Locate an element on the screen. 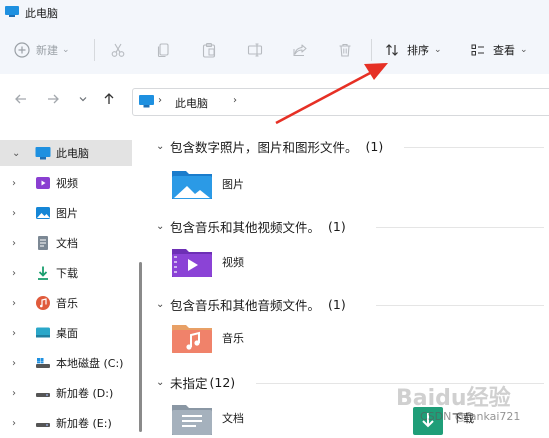  csdn-watermark: CSDN @fankai721 is located at coordinates (470, 416).